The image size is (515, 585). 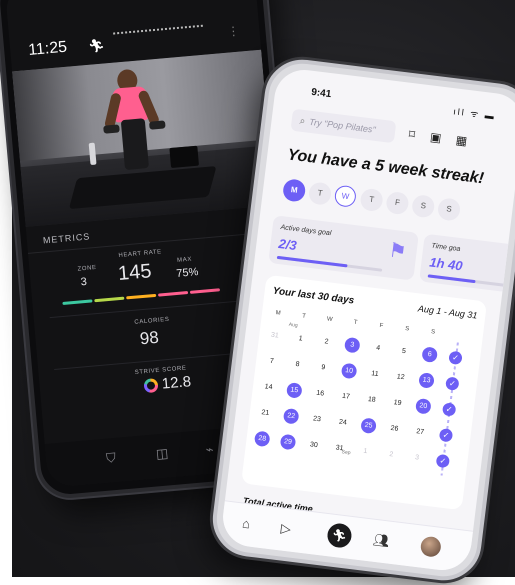 What do you see at coordinates (149, 338) in the screenshot?
I see `calories-value: 98` at bounding box center [149, 338].